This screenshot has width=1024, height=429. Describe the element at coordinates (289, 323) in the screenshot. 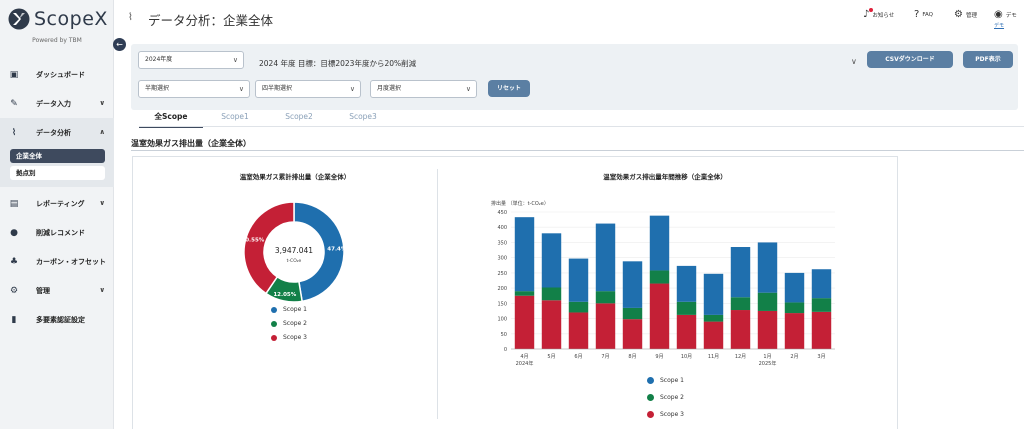

I see `donut-legend-scope2: Scope 2` at that location.